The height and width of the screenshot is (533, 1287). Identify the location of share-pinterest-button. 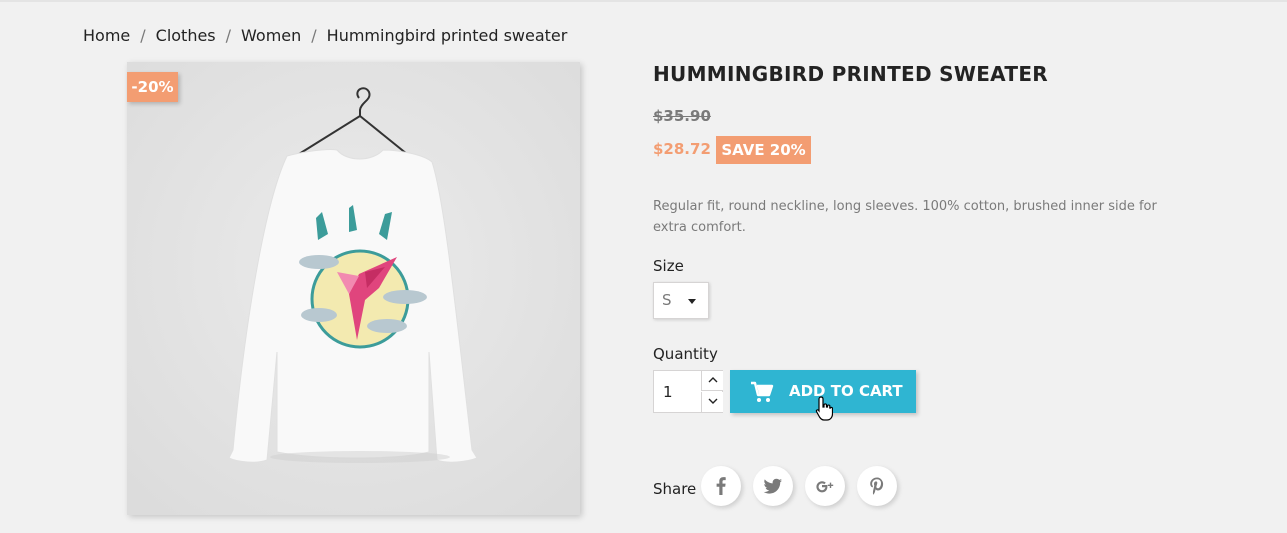
(877, 486).